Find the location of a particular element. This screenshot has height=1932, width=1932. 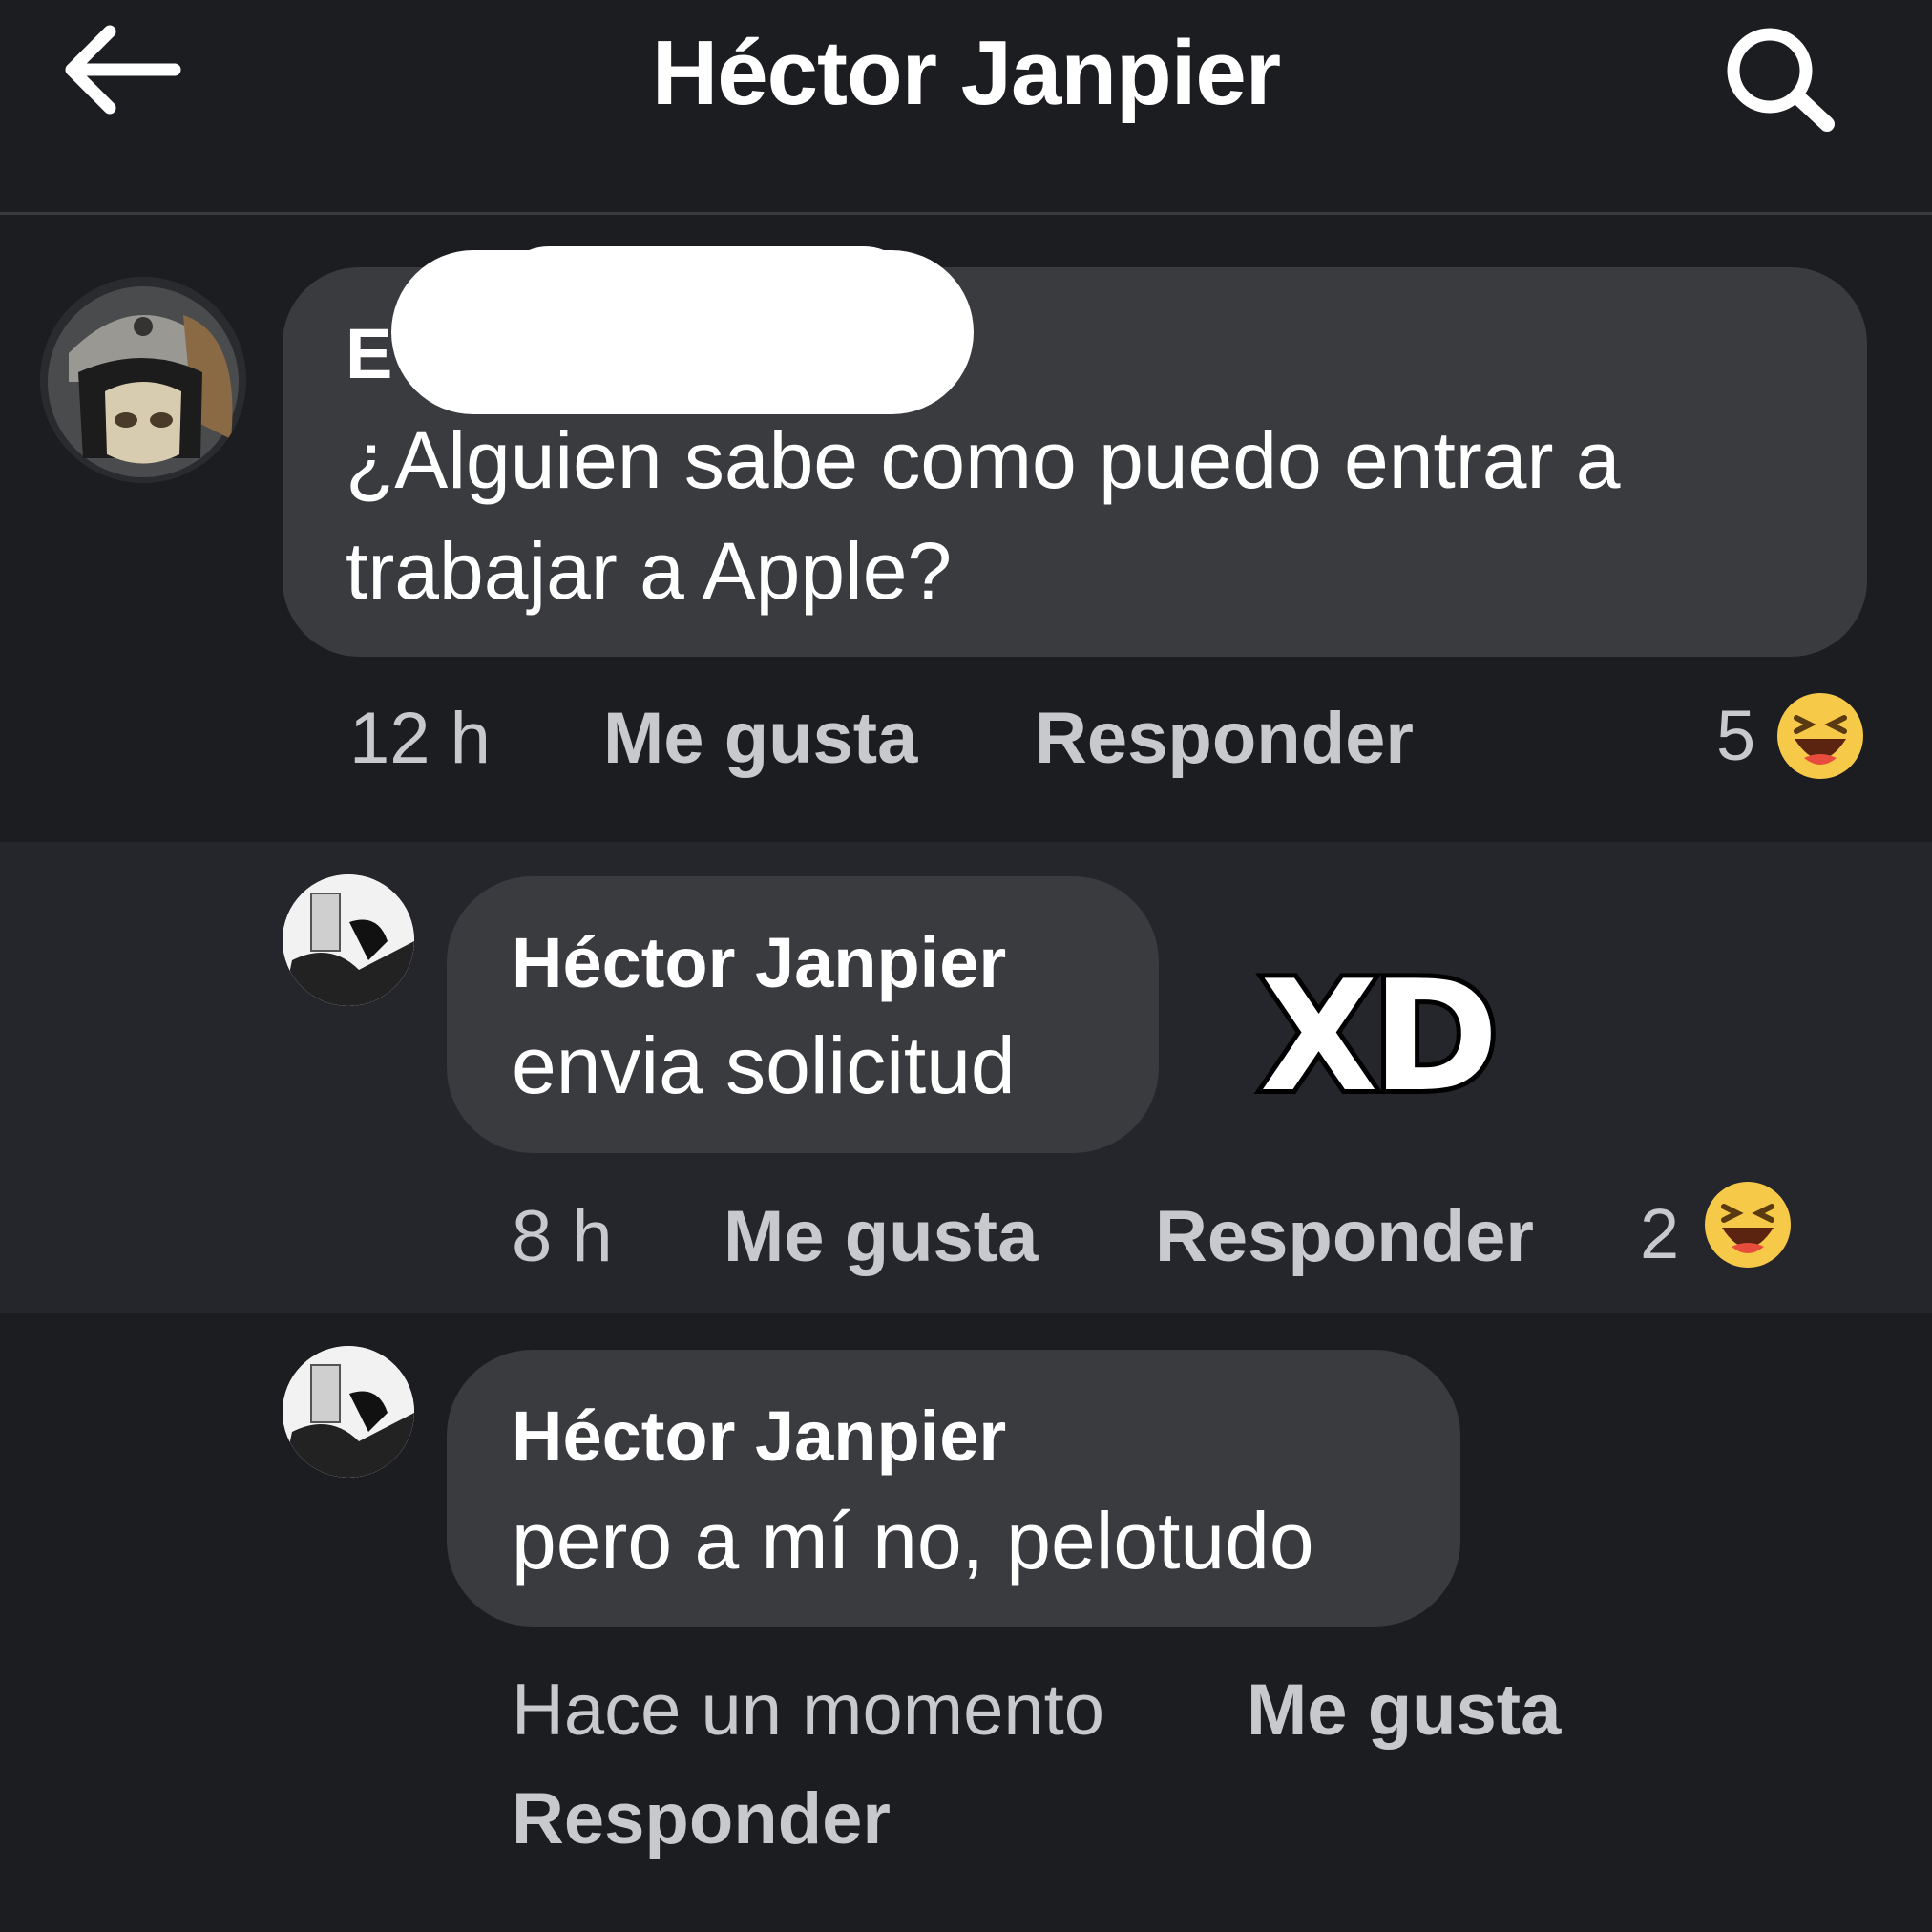

comment-author: E is located at coordinates (369, 354).